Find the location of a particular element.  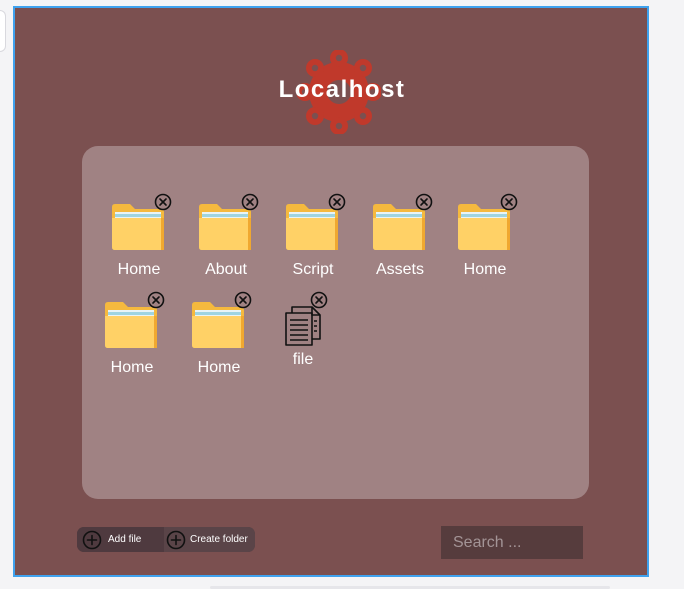

folder-item: About is located at coordinates (226, 242).